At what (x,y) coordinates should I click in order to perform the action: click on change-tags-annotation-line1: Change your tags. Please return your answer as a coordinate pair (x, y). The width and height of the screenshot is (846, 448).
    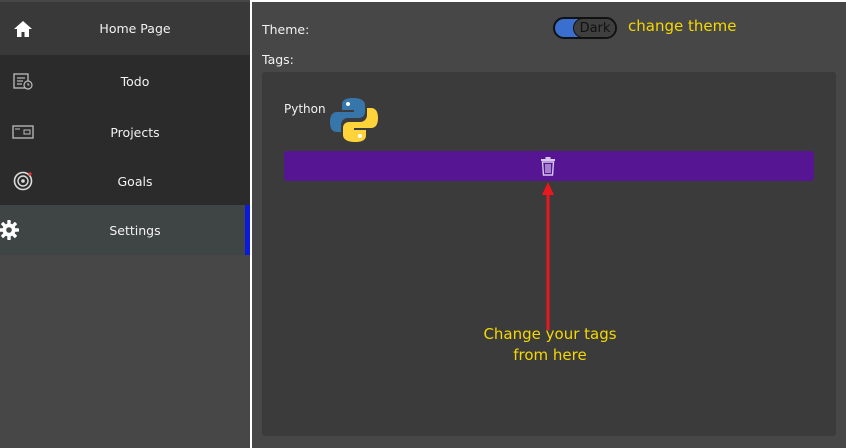
    Looking at the image, I should click on (550, 334).